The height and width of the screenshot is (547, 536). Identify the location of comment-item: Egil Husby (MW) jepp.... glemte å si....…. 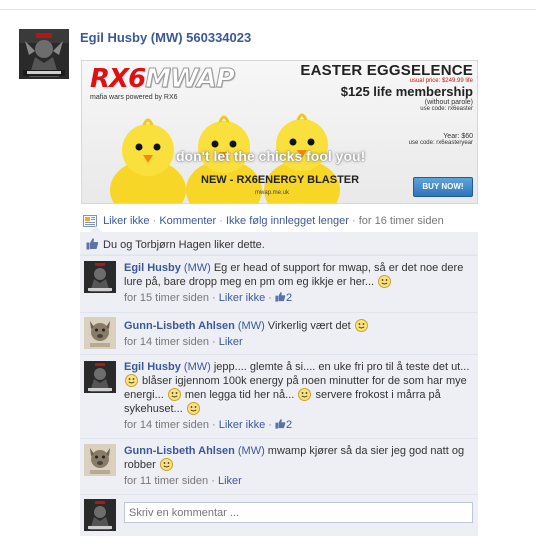
(279, 396).